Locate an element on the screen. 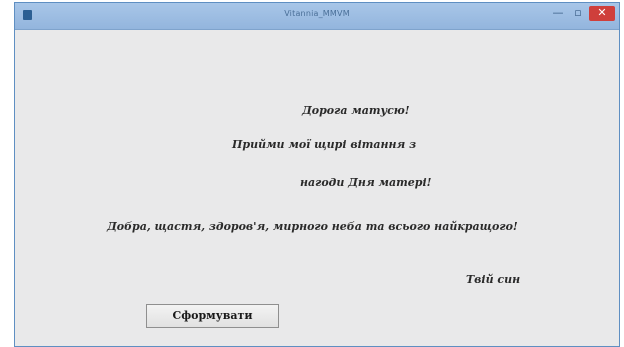 The width and height of the screenshot is (624, 347). maximize-button: ▫ is located at coordinates (578, 13).